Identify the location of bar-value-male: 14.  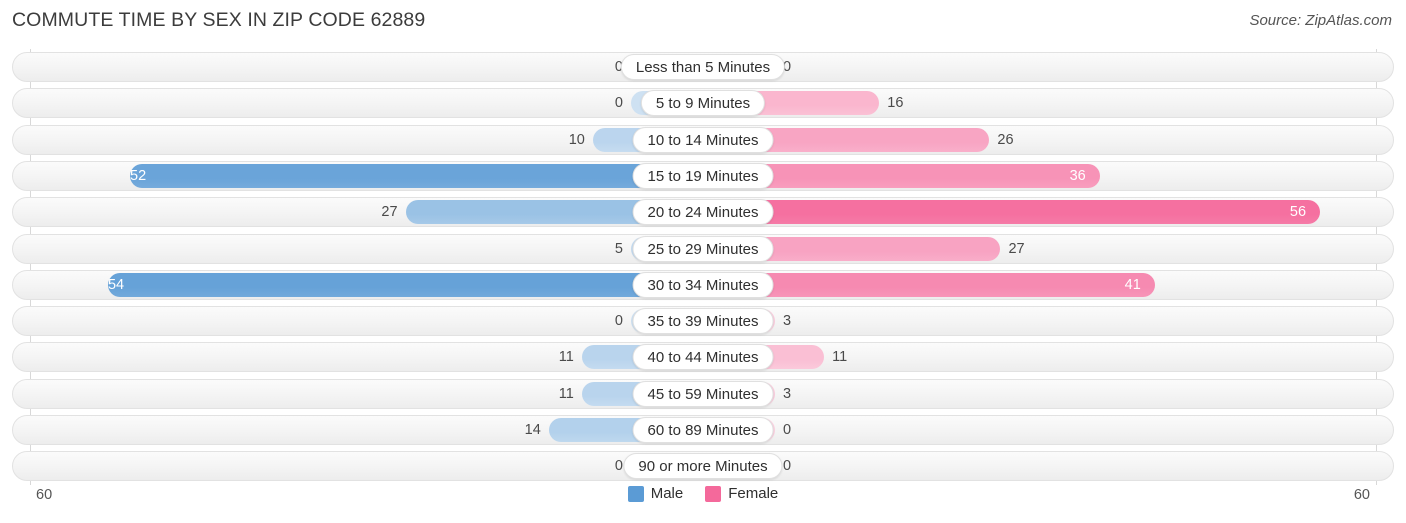
(532, 430).